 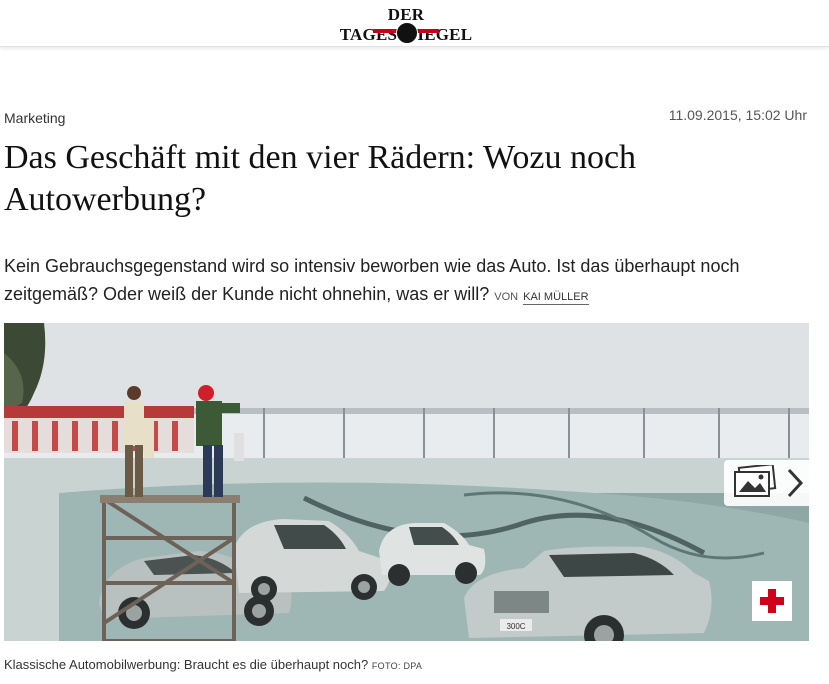 I want to click on photo-credit: FOTO: DPA, so click(x=397, y=666).